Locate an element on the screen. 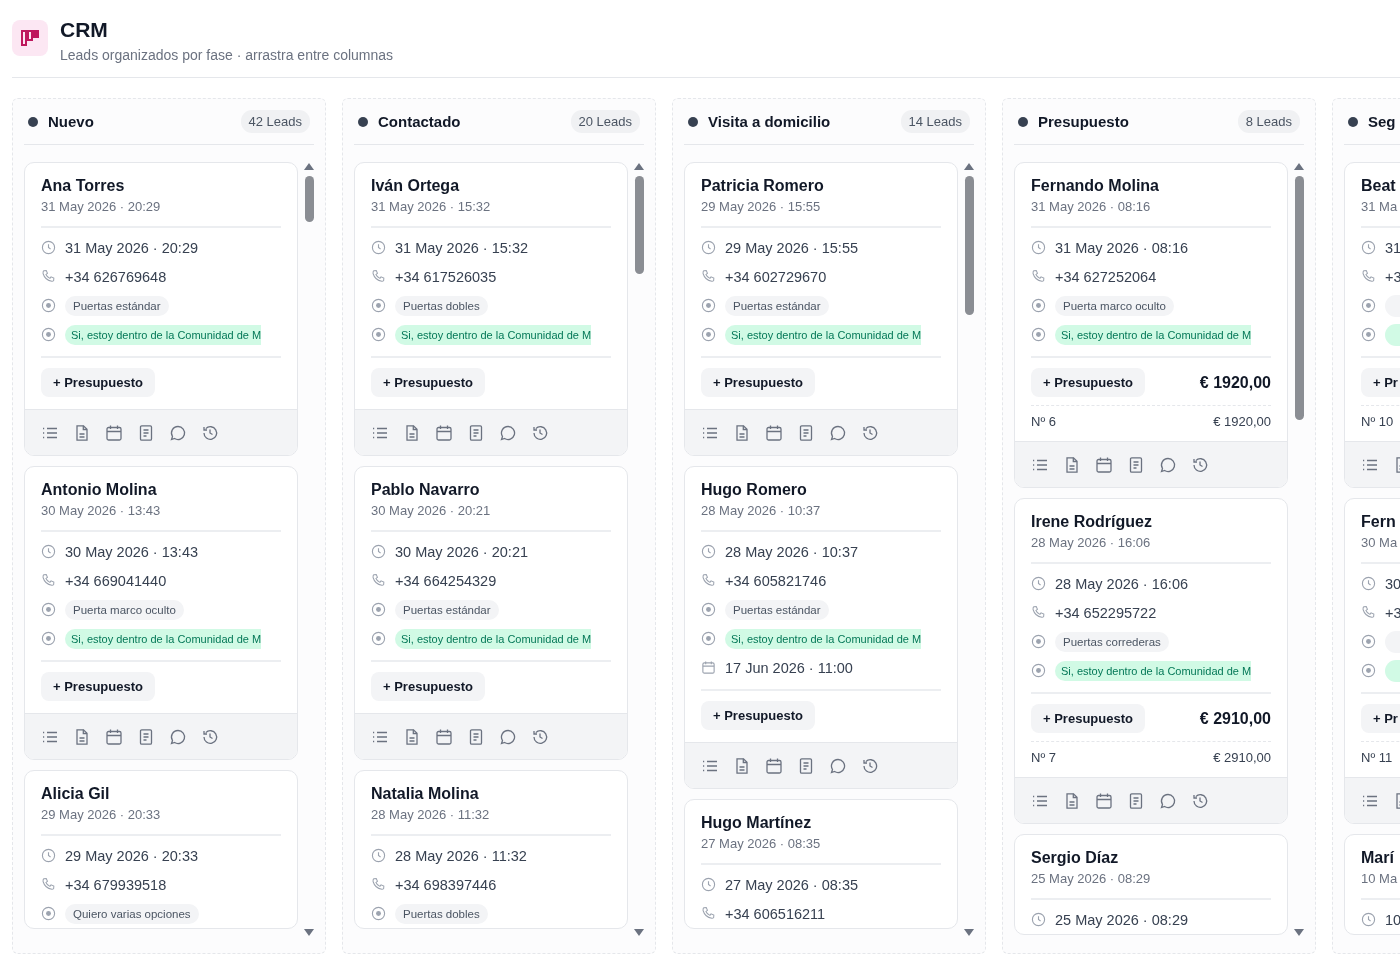  lead-card: Hugo Martínez 27 May 2026 · 08:35 27 May 2026 · 08:35 +34 606516211 is located at coordinates (821, 864).